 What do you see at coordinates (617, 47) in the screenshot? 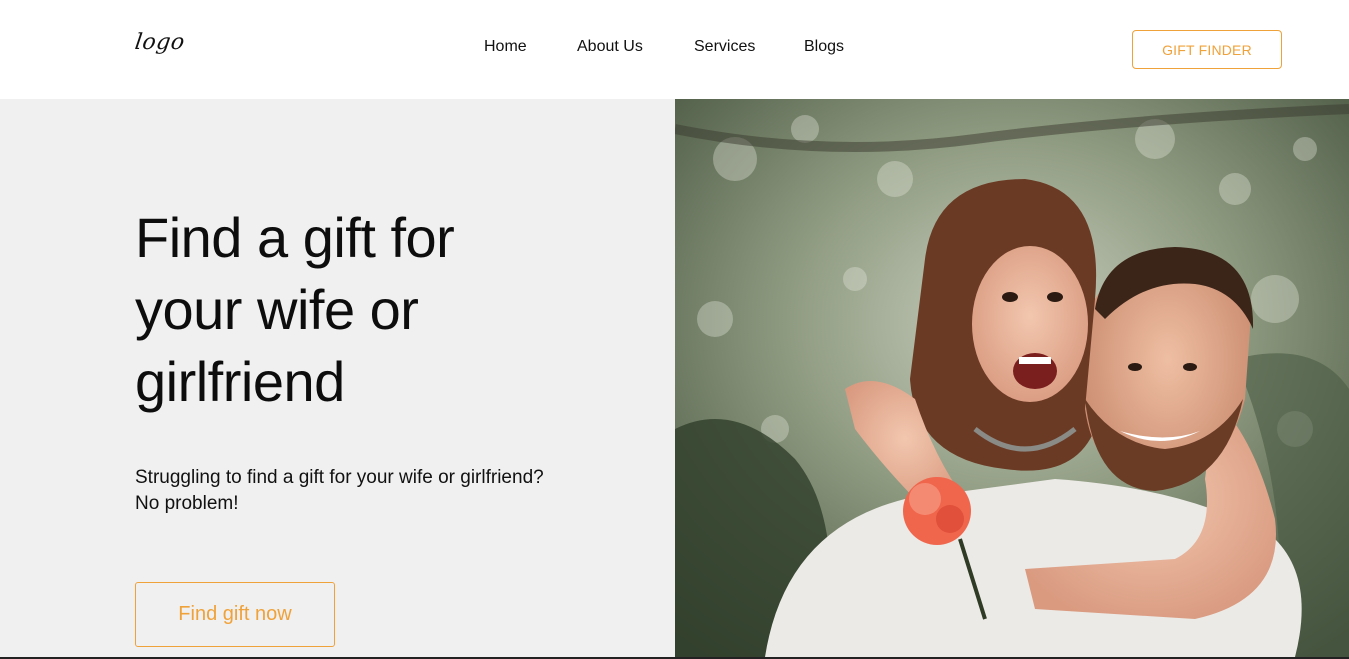
I see `nav-about-us: About Us` at bounding box center [617, 47].